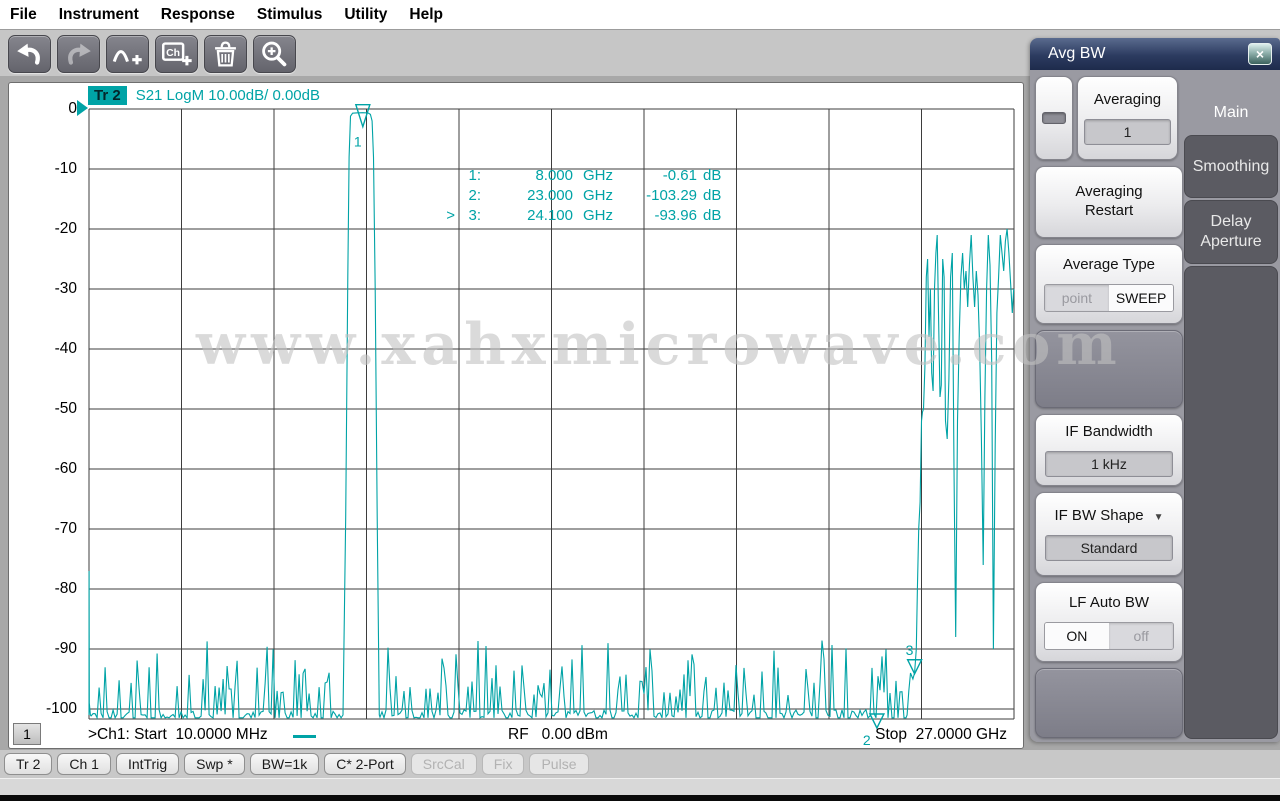 This screenshot has width=1280, height=801. What do you see at coordinates (1077, 53) in the screenshot?
I see `panel-title: Avg BW` at bounding box center [1077, 53].